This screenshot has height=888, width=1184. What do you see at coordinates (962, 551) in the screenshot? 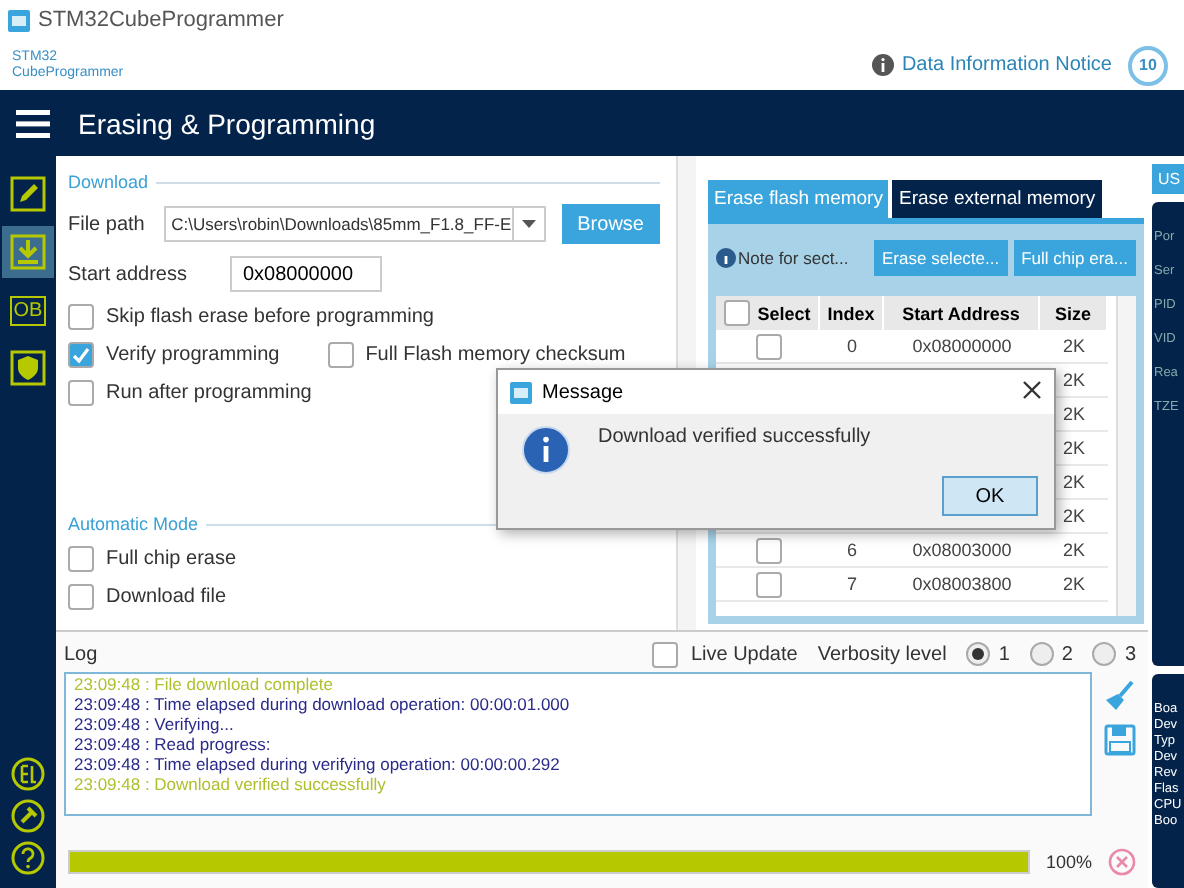
I see `table-cell: 0x08003000` at bounding box center [962, 551].